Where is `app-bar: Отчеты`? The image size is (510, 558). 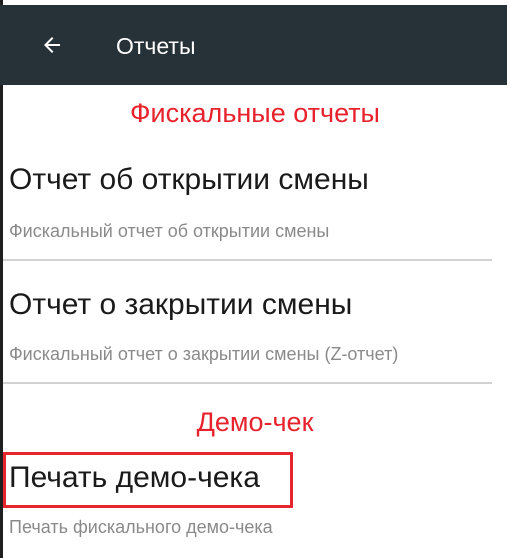
app-bar: Отчеты is located at coordinates (253, 45).